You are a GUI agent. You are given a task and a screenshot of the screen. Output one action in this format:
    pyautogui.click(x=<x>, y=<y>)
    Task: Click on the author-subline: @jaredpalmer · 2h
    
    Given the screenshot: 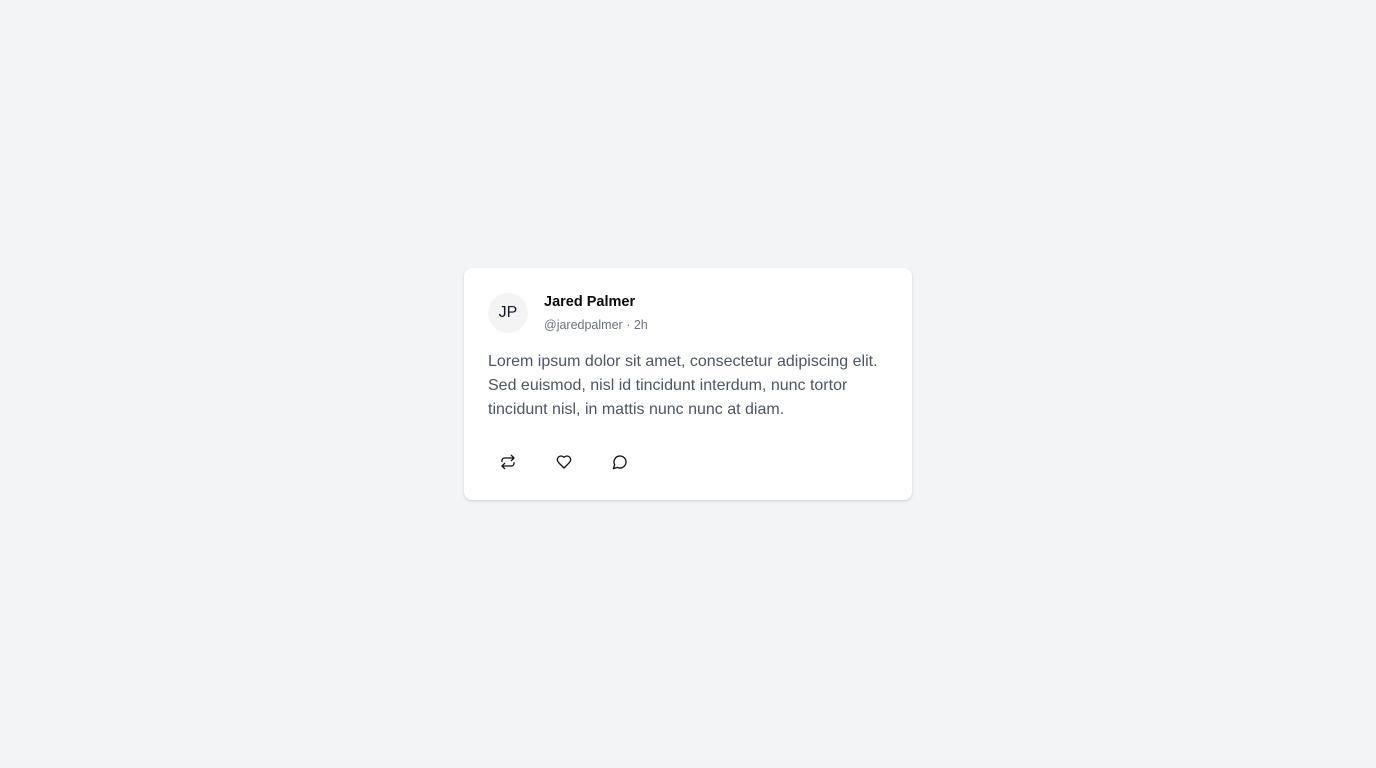 What is the action you would take?
    pyautogui.click(x=596, y=325)
    